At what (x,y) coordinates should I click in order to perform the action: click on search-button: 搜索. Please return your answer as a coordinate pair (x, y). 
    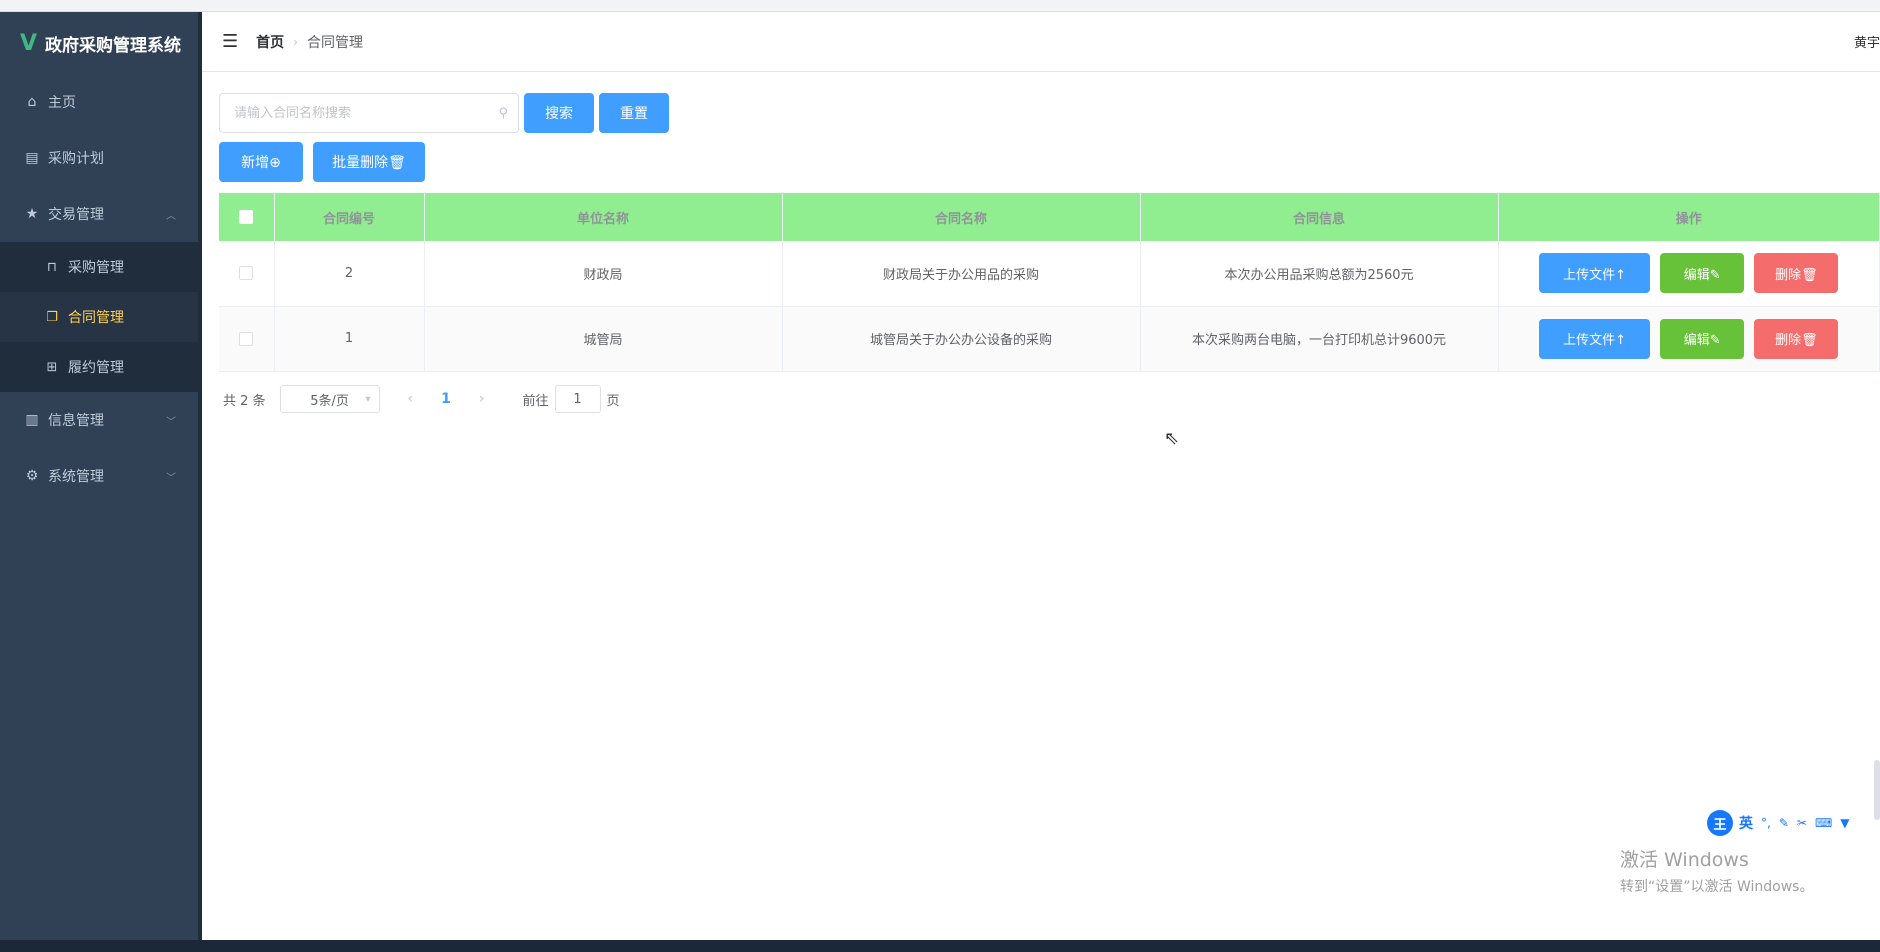
    Looking at the image, I should click on (559, 113).